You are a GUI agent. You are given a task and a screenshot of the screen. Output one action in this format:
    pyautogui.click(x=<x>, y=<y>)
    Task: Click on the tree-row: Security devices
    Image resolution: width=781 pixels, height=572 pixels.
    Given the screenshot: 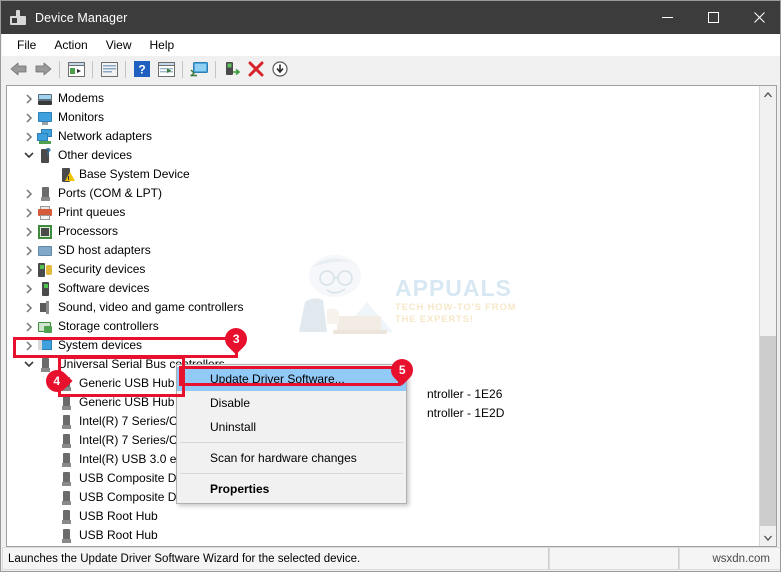 What is the action you would take?
    pyautogui.click(x=383, y=269)
    